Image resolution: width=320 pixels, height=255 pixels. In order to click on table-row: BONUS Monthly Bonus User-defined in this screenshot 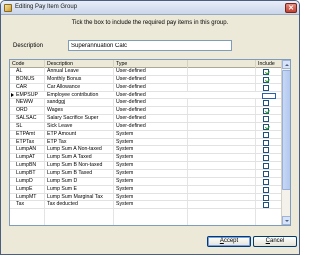, I will do `click(146, 80)`.